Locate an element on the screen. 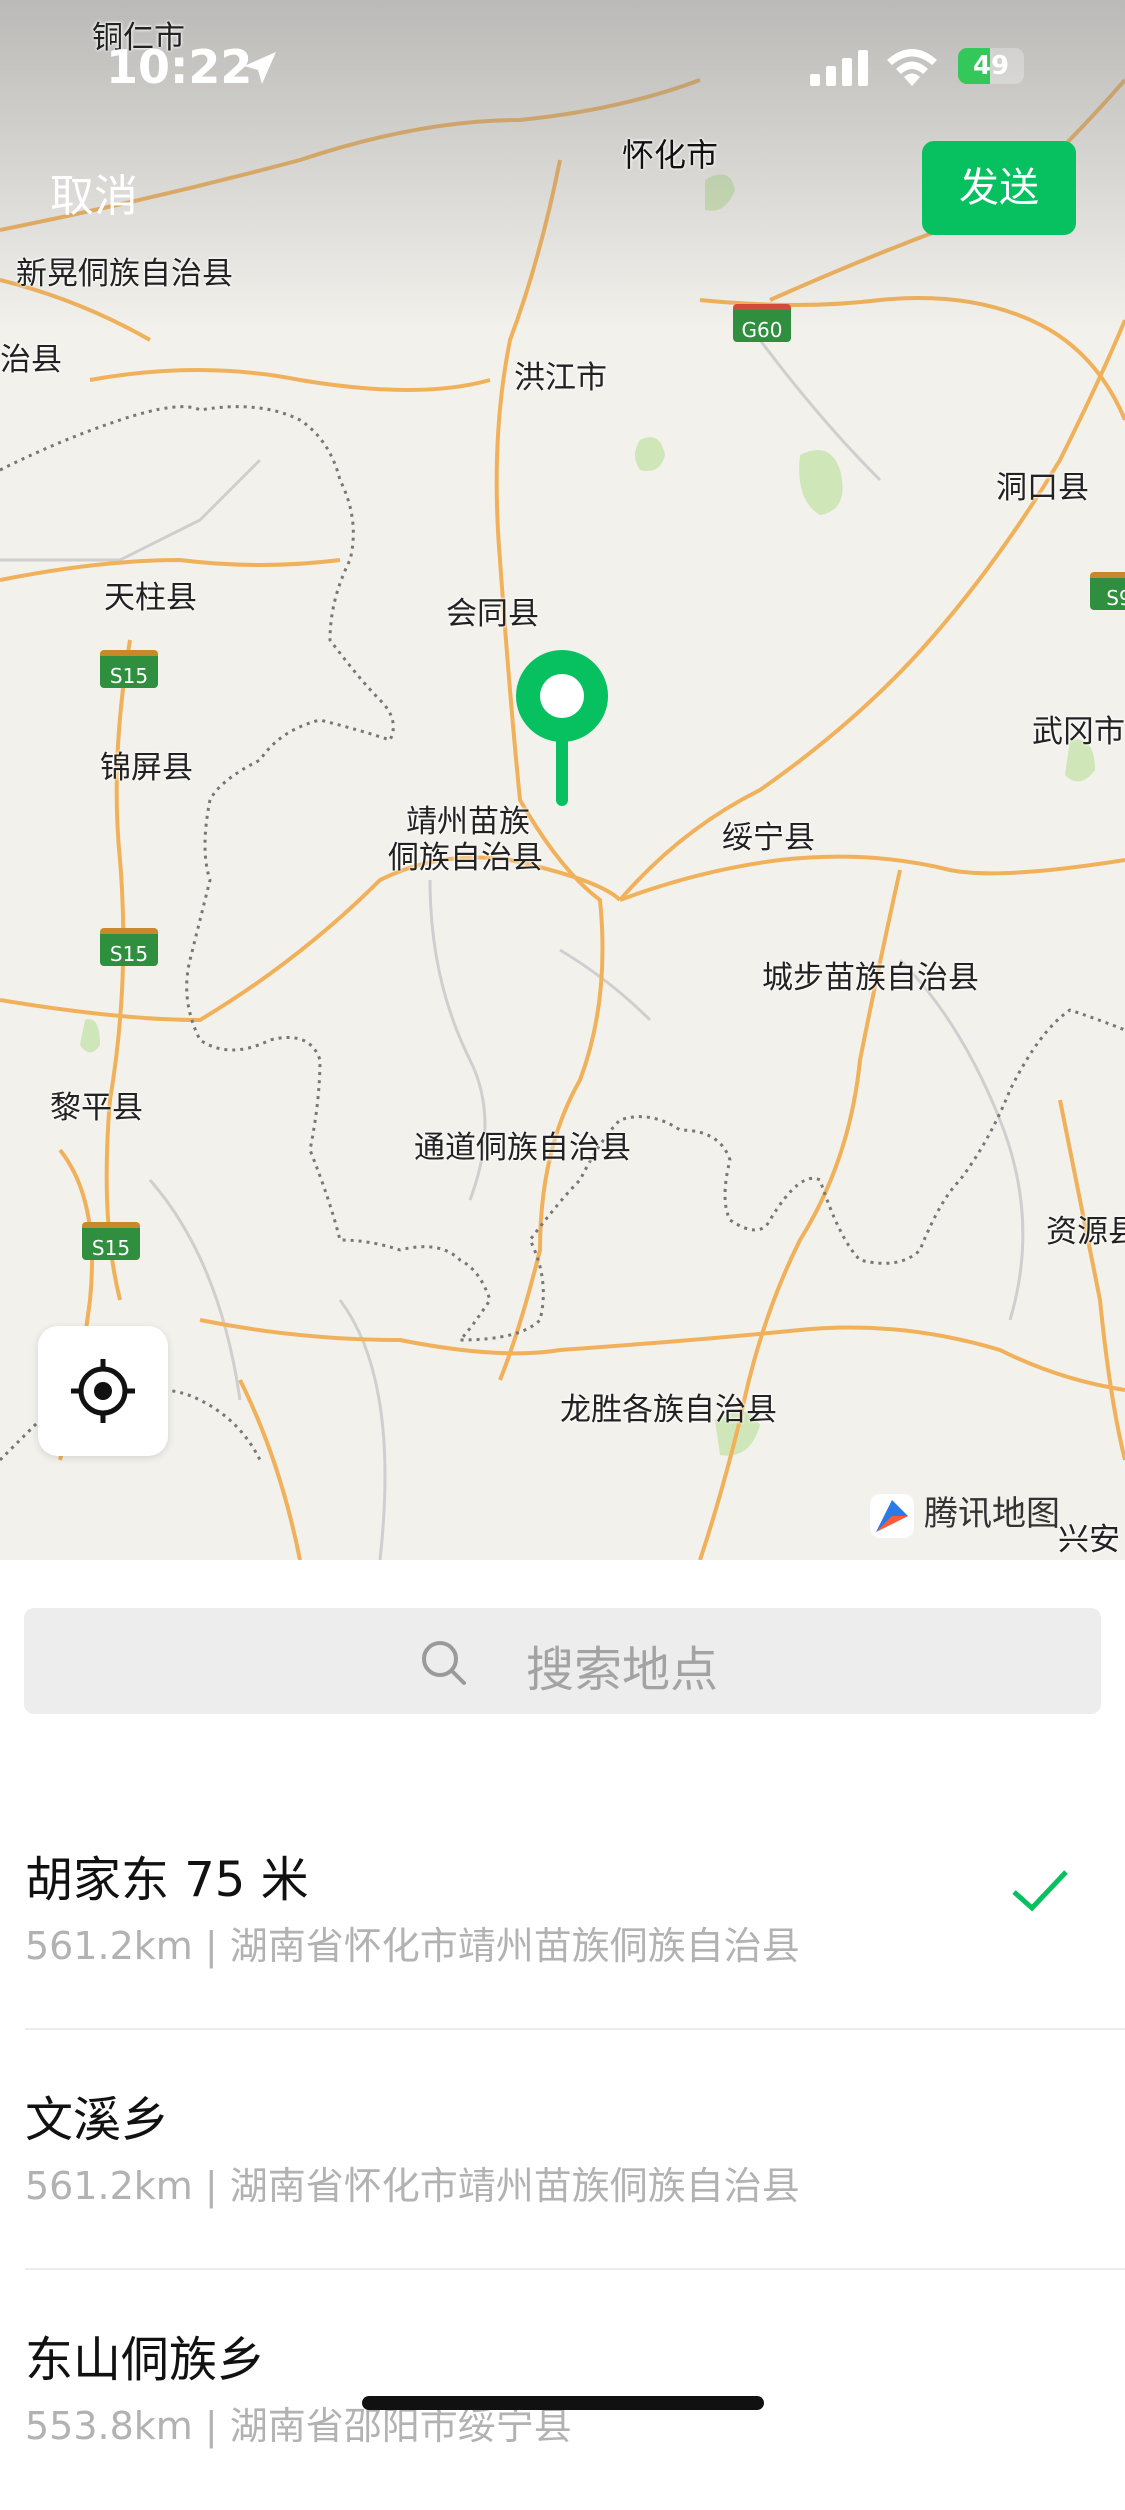 The width and height of the screenshot is (1125, 2510). checkmark-icon is located at coordinates (1040, 1891).